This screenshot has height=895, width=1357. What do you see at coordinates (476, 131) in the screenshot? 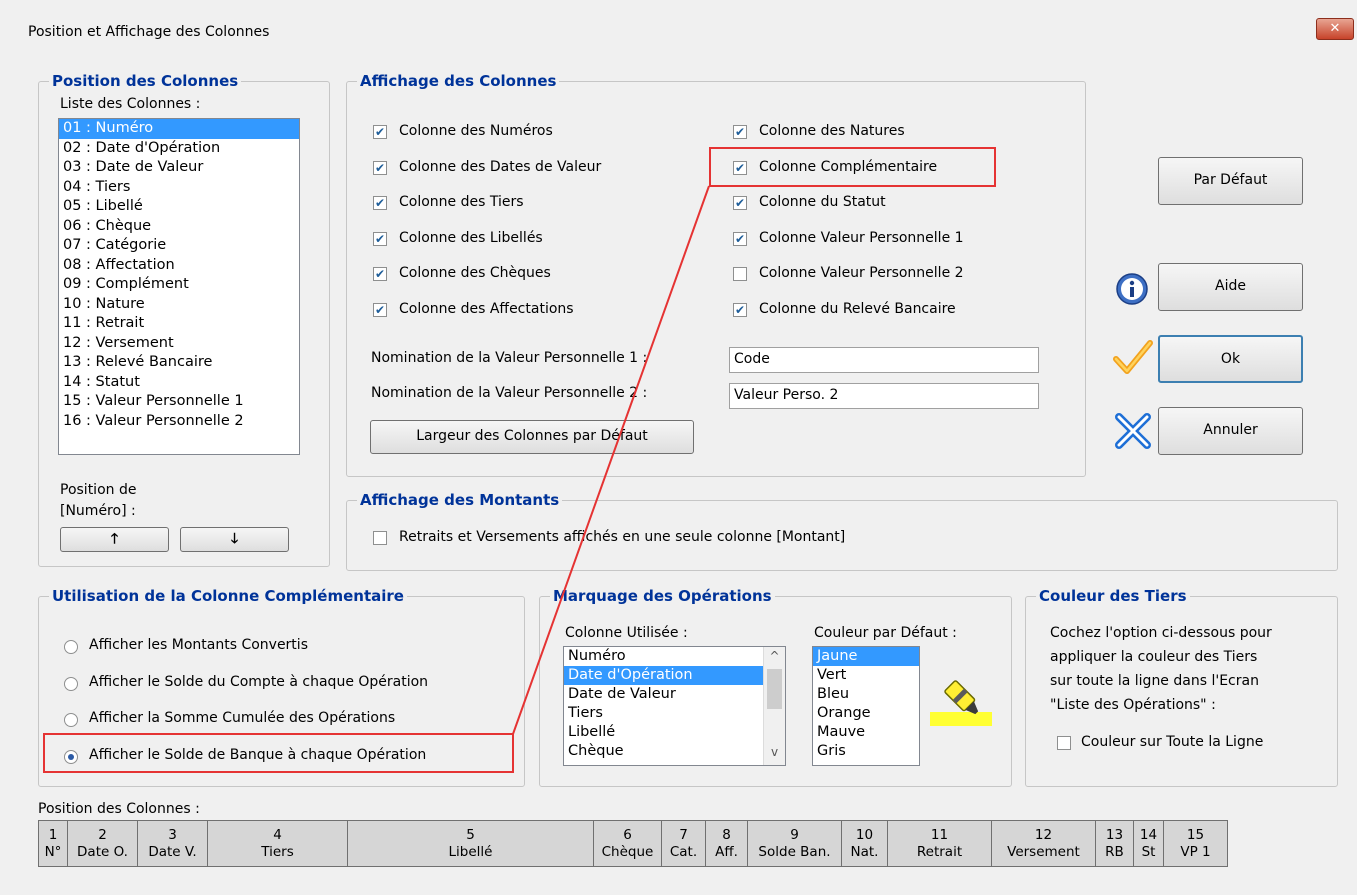
I see `column-checkbox-label: Colonne des Numéros` at bounding box center [476, 131].